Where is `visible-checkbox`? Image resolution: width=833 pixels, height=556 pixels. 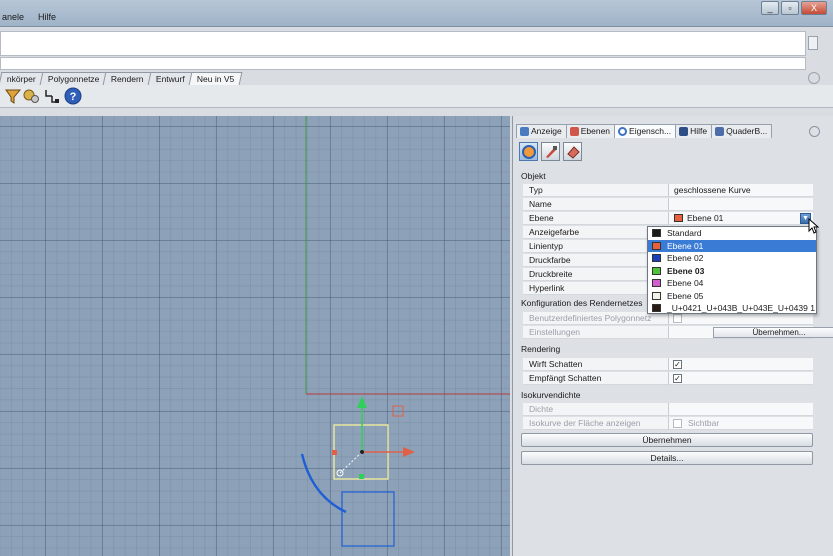 visible-checkbox is located at coordinates (677, 423).